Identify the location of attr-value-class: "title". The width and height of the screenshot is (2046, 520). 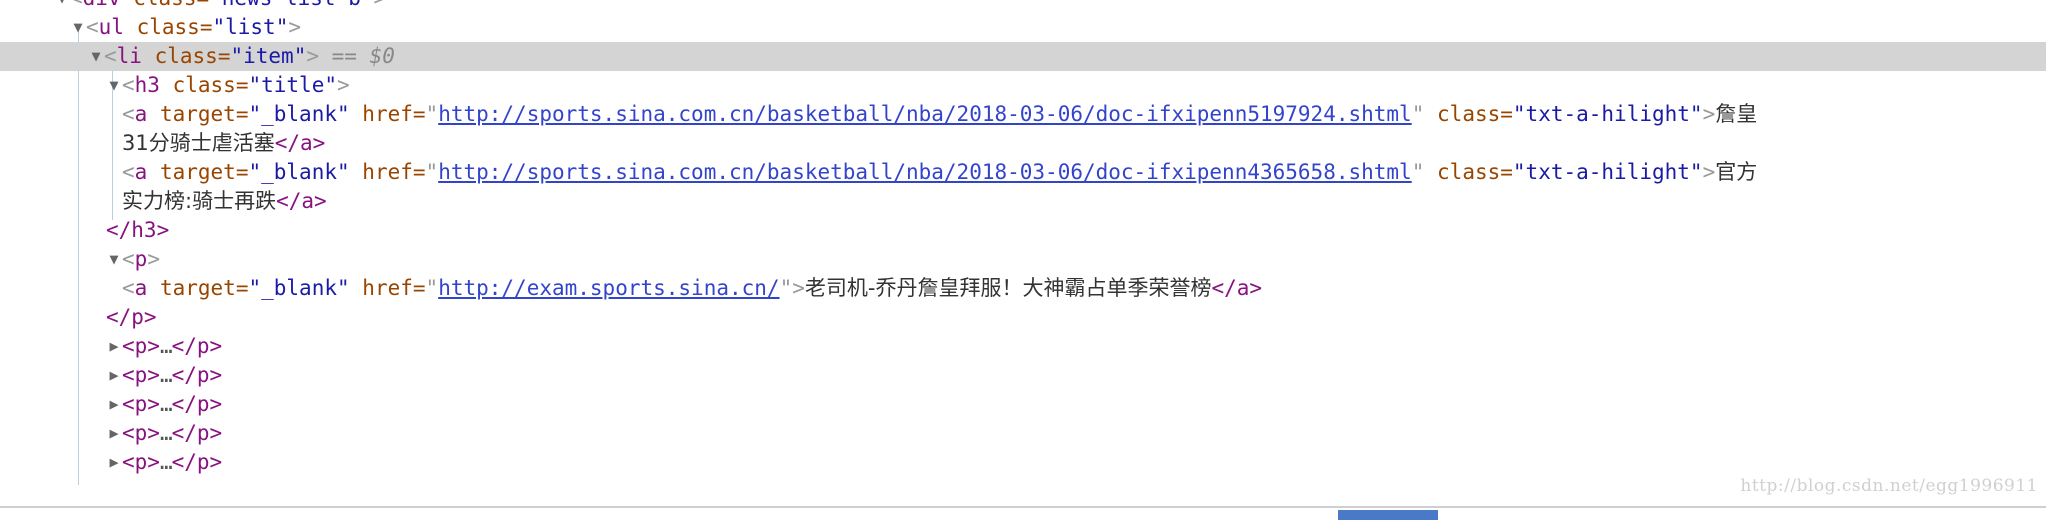
(292, 85).